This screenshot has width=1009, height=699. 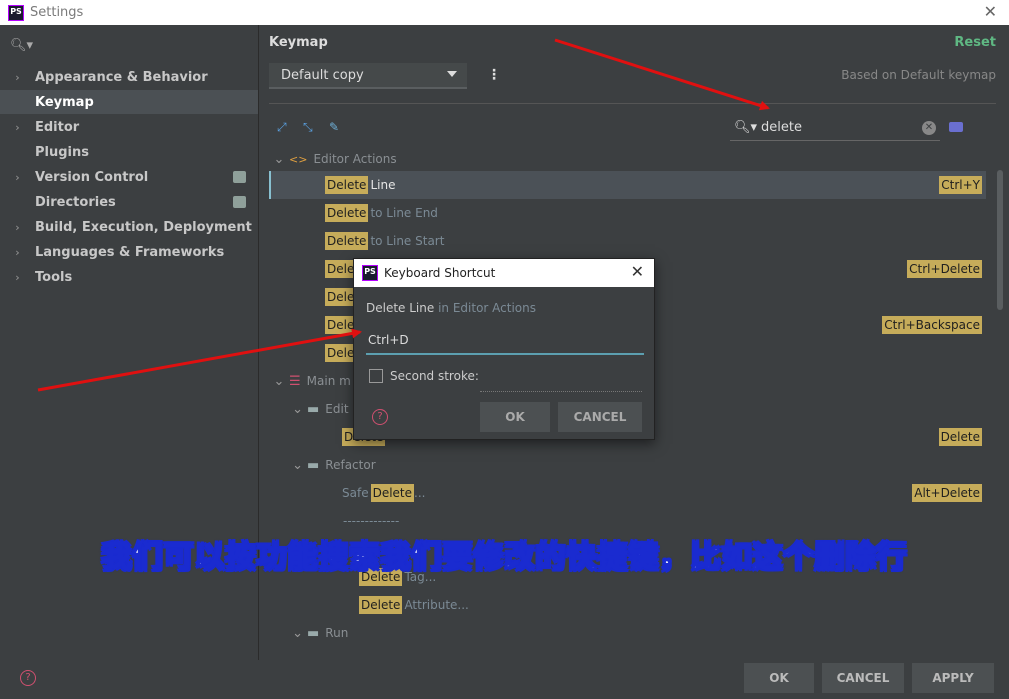 What do you see at coordinates (632, 103) in the screenshot?
I see `separator` at bounding box center [632, 103].